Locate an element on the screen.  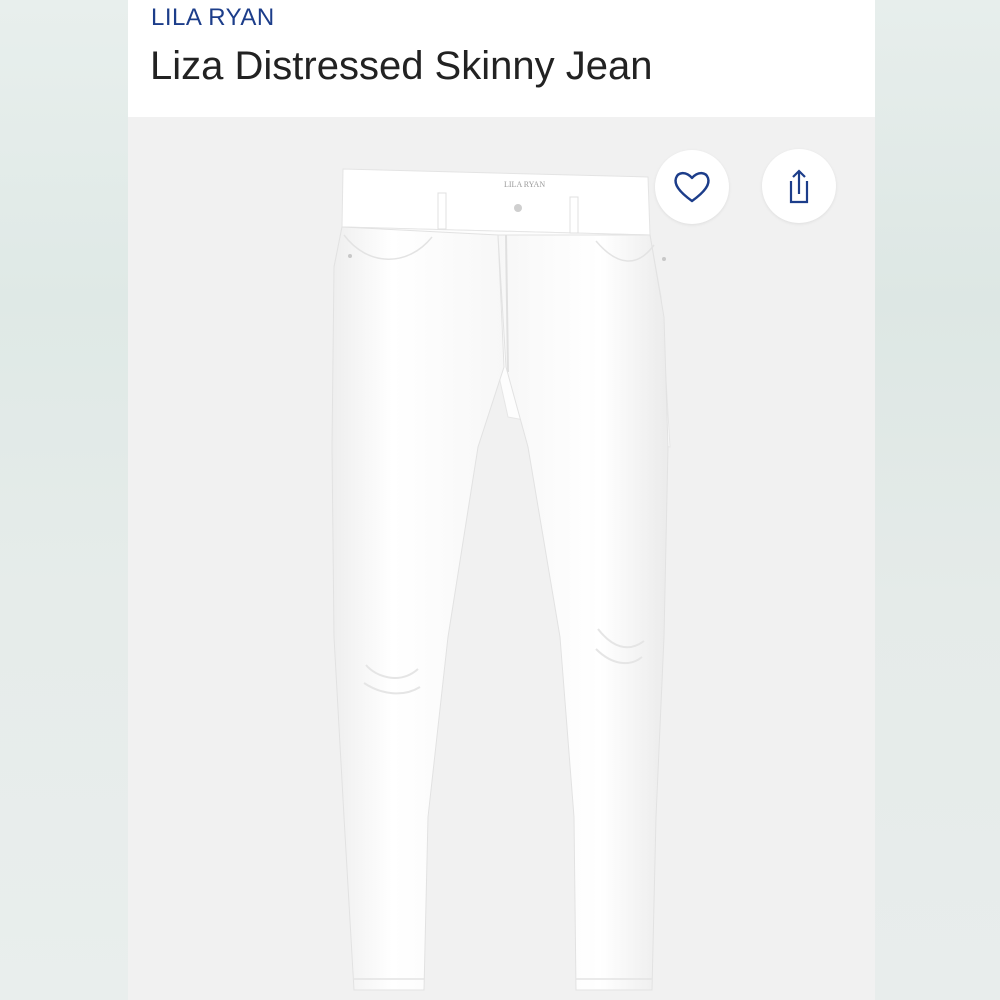
favorite-button is located at coordinates (692, 187).